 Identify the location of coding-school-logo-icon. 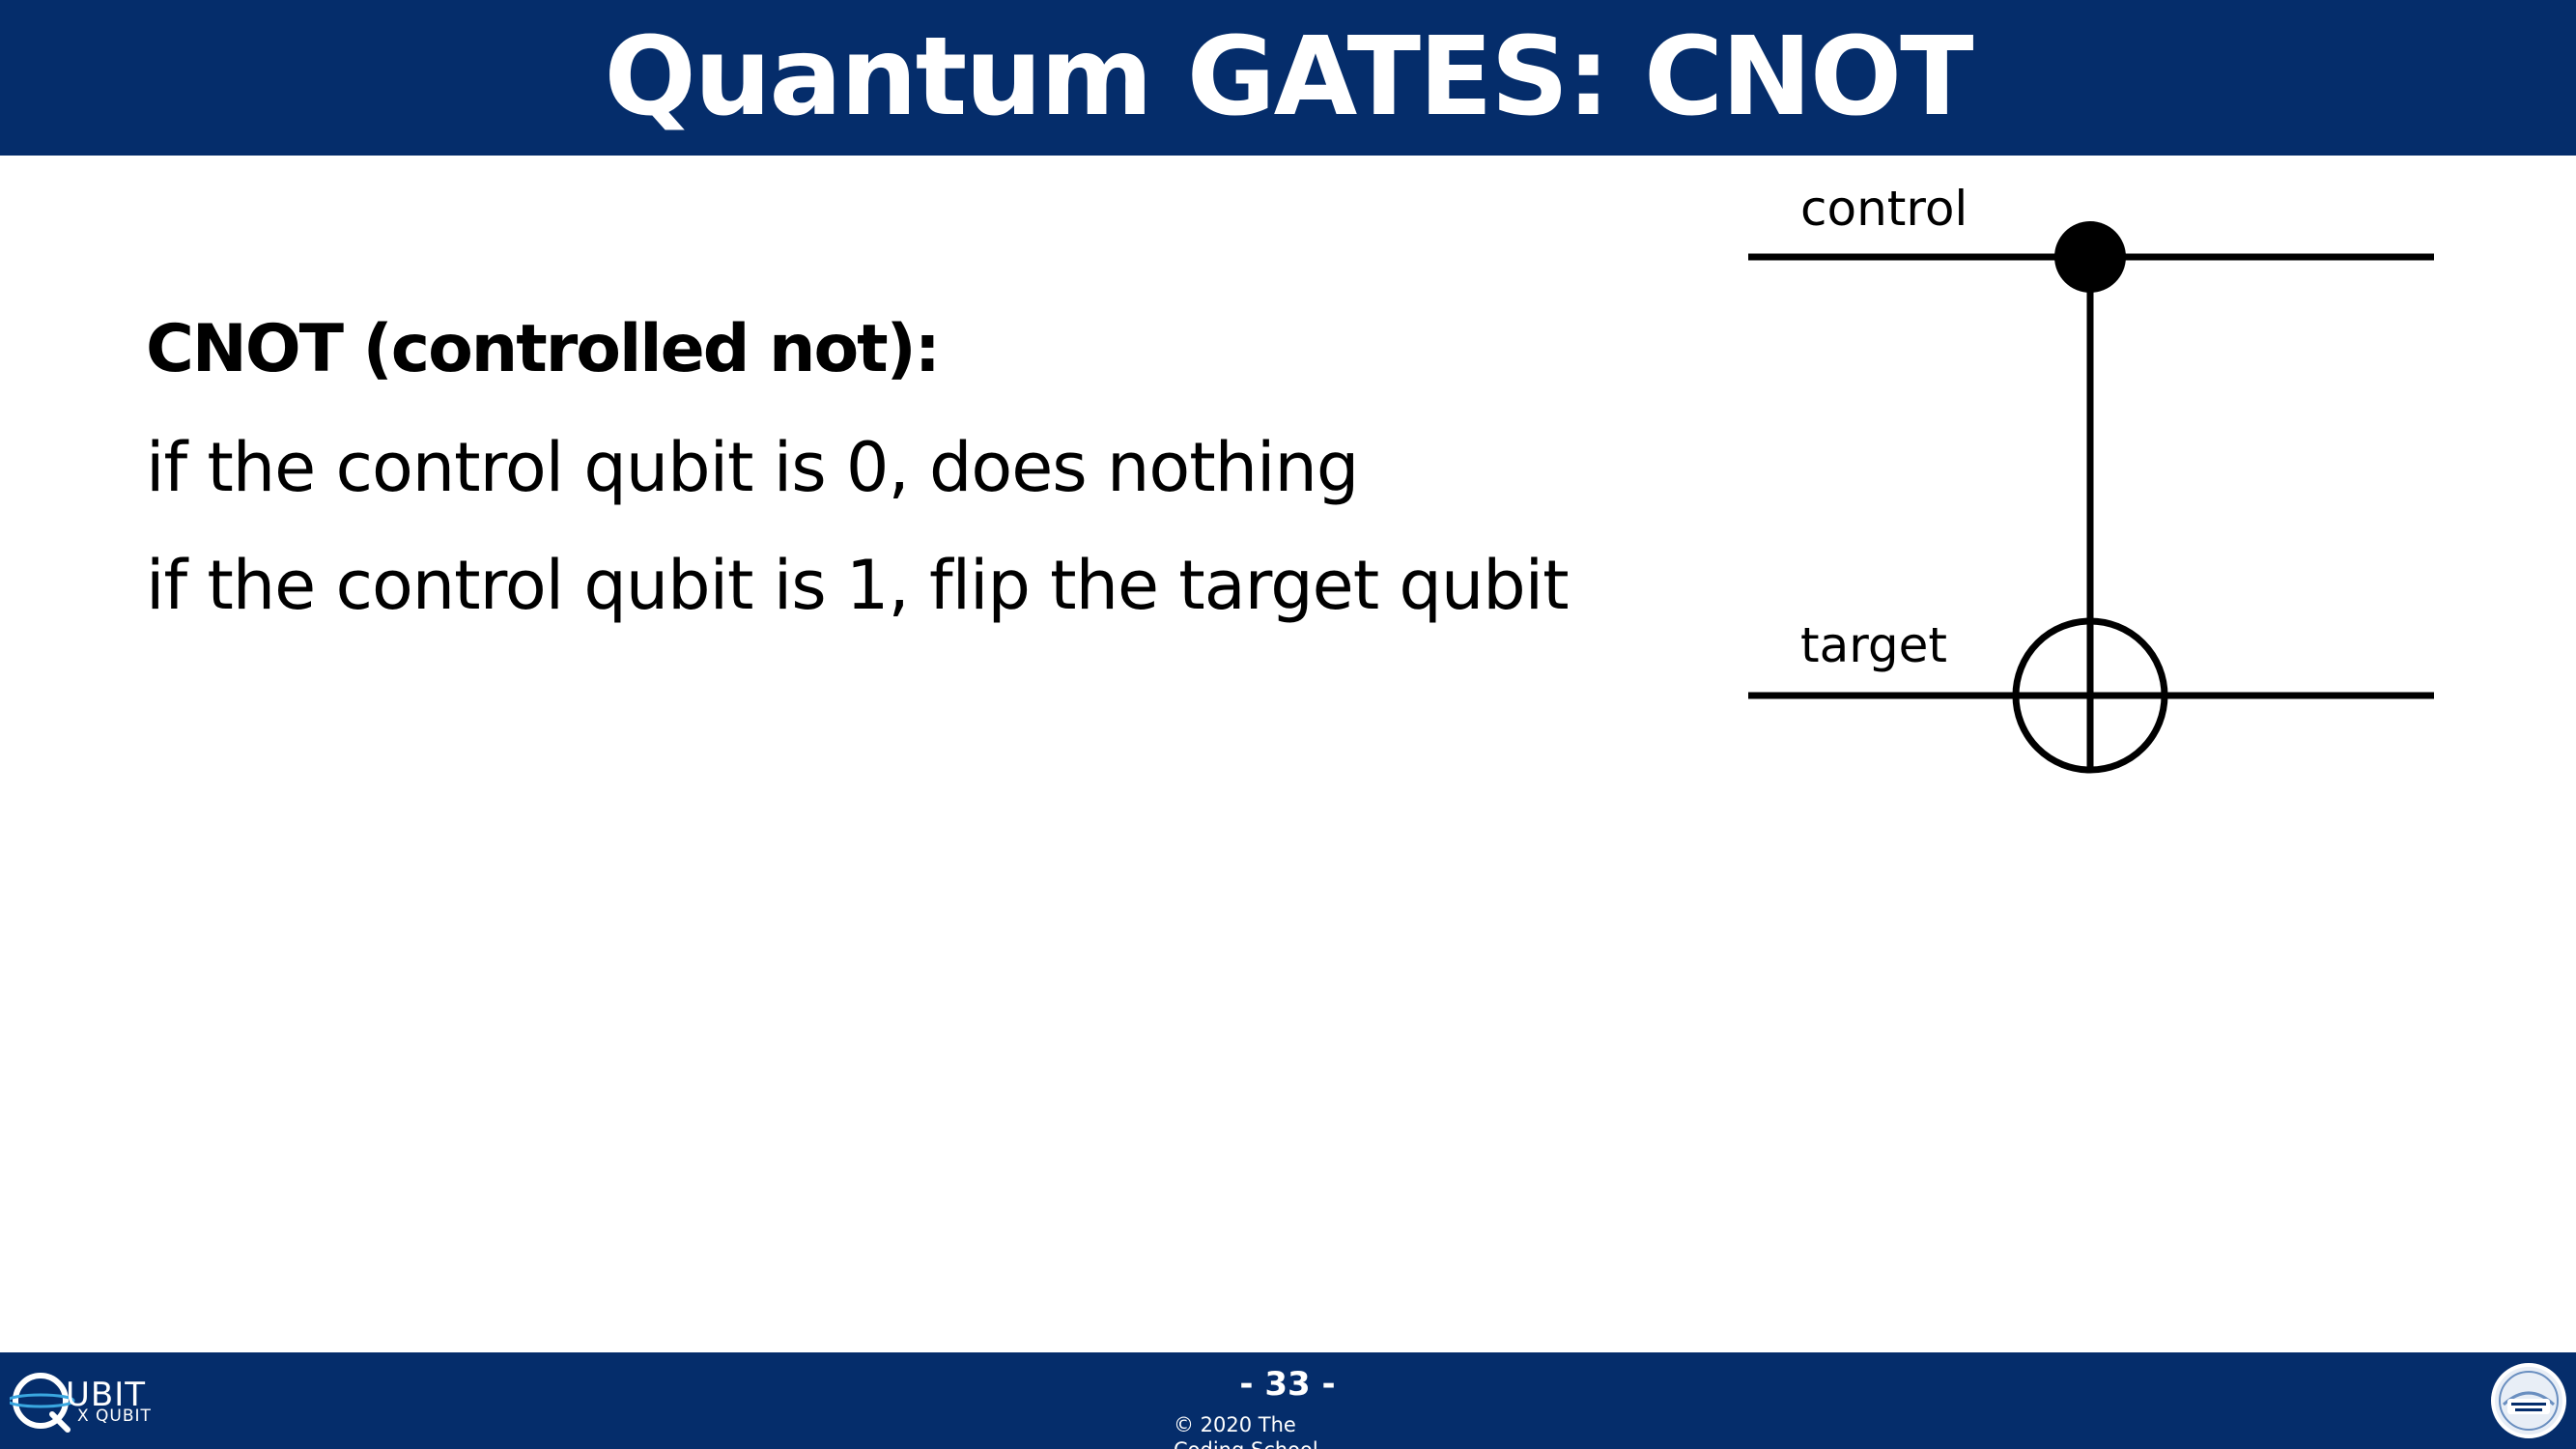
(2528, 1400).